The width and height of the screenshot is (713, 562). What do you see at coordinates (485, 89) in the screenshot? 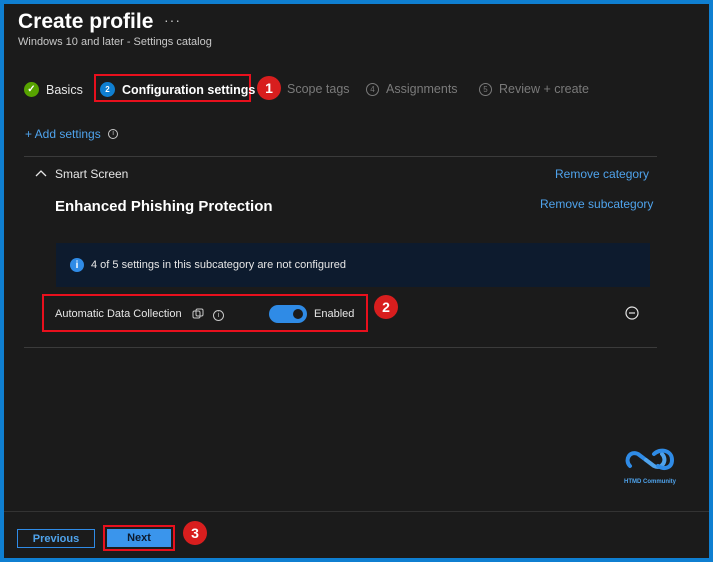
I see `step-number-icon: 5` at bounding box center [485, 89].